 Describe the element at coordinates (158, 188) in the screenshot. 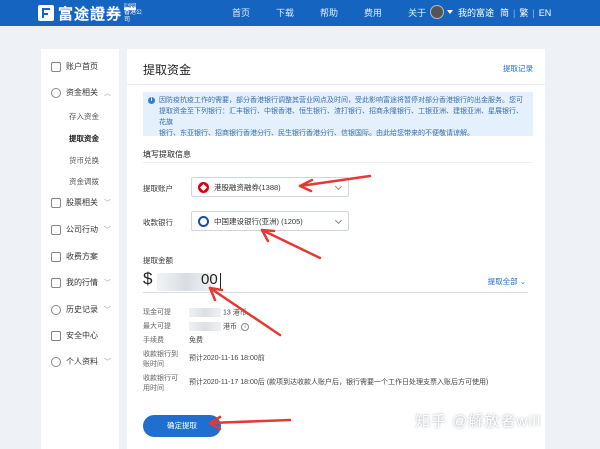

I see `withdraw-account-label: 提取账户` at that location.